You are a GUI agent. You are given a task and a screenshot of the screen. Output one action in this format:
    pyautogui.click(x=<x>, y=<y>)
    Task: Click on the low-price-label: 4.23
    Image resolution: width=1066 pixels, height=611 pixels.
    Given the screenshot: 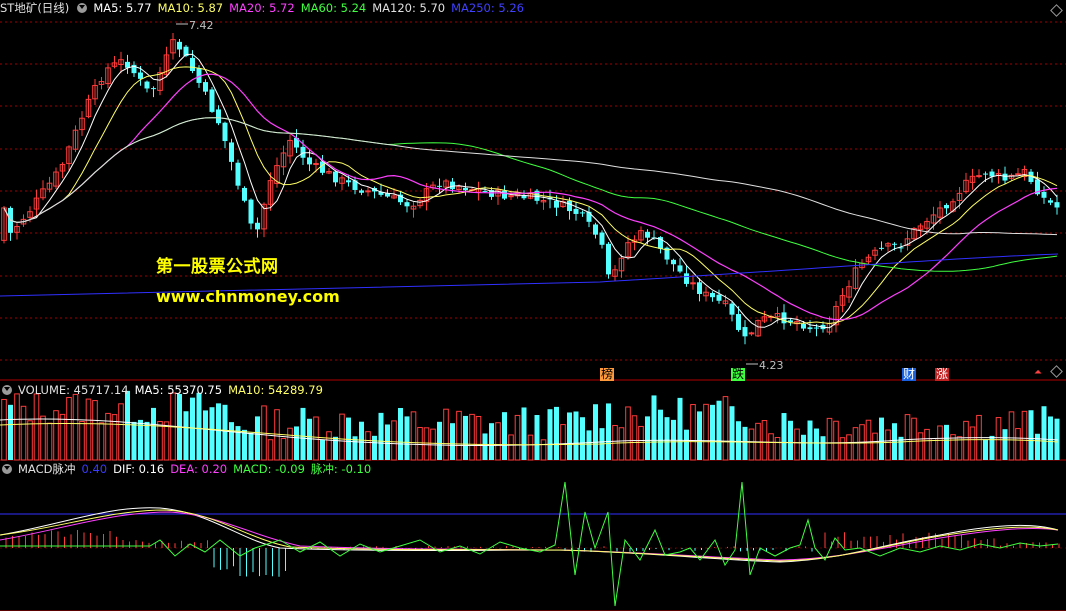 What is the action you would take?
    pyautogui.click(x=771, y=365)
    